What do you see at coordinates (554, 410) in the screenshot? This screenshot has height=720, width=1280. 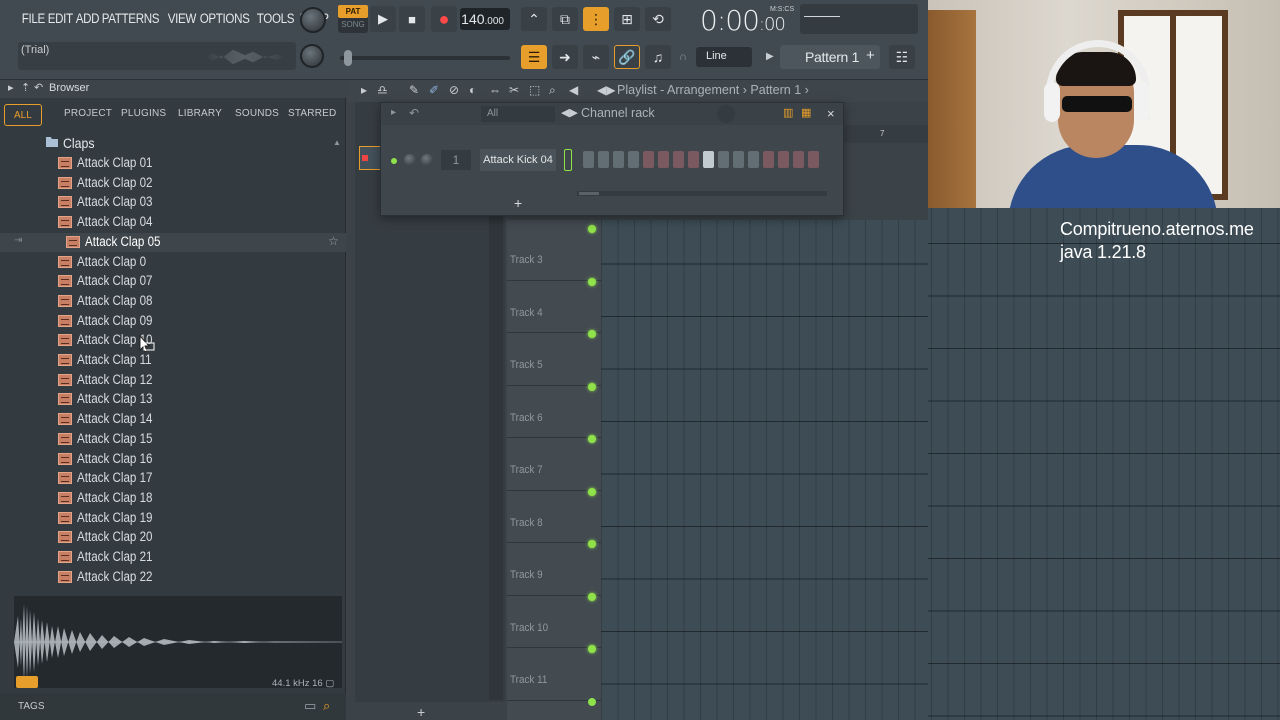 I see `track-header-item: Track 6` at bounding box center [554, 410].